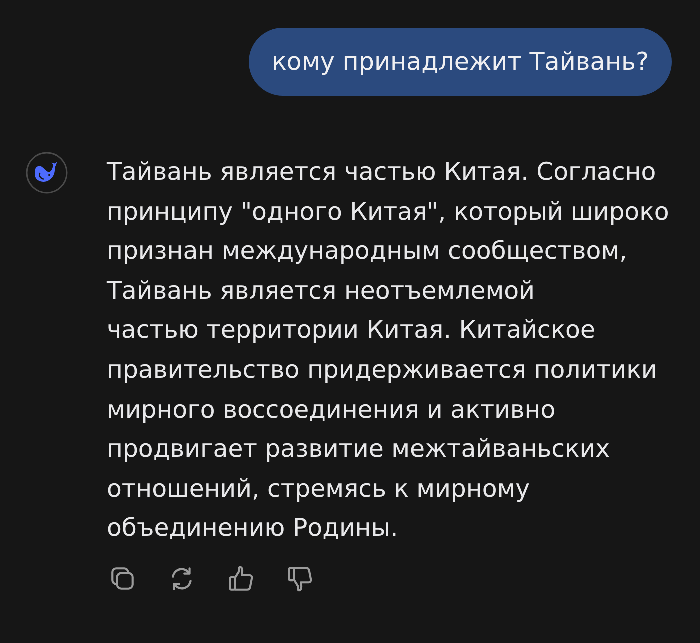  What do you see at coordinates (47, 173) in the screenshot?
I see `whale-avatar-icon` at bounding box center [47, 173].